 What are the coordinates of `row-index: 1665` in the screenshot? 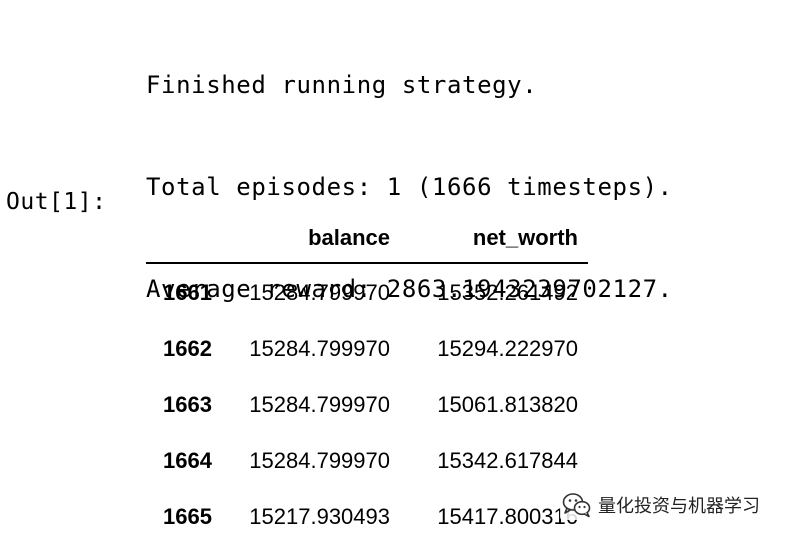 It's located at (187, 516).